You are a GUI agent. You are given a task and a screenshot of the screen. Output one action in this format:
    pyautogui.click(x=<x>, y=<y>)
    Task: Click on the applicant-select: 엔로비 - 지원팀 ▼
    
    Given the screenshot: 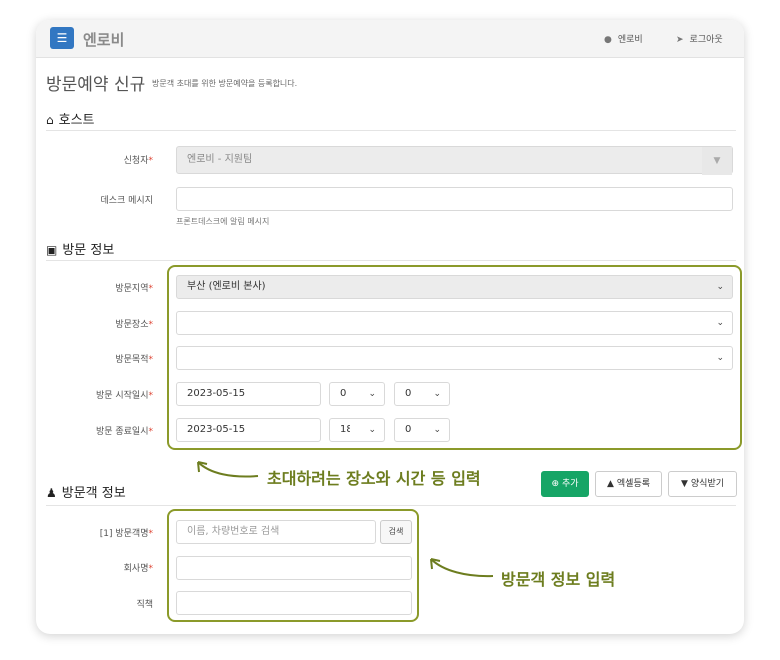 What is the action you would take?
    pyautogui.click(x=454, y=160)
    